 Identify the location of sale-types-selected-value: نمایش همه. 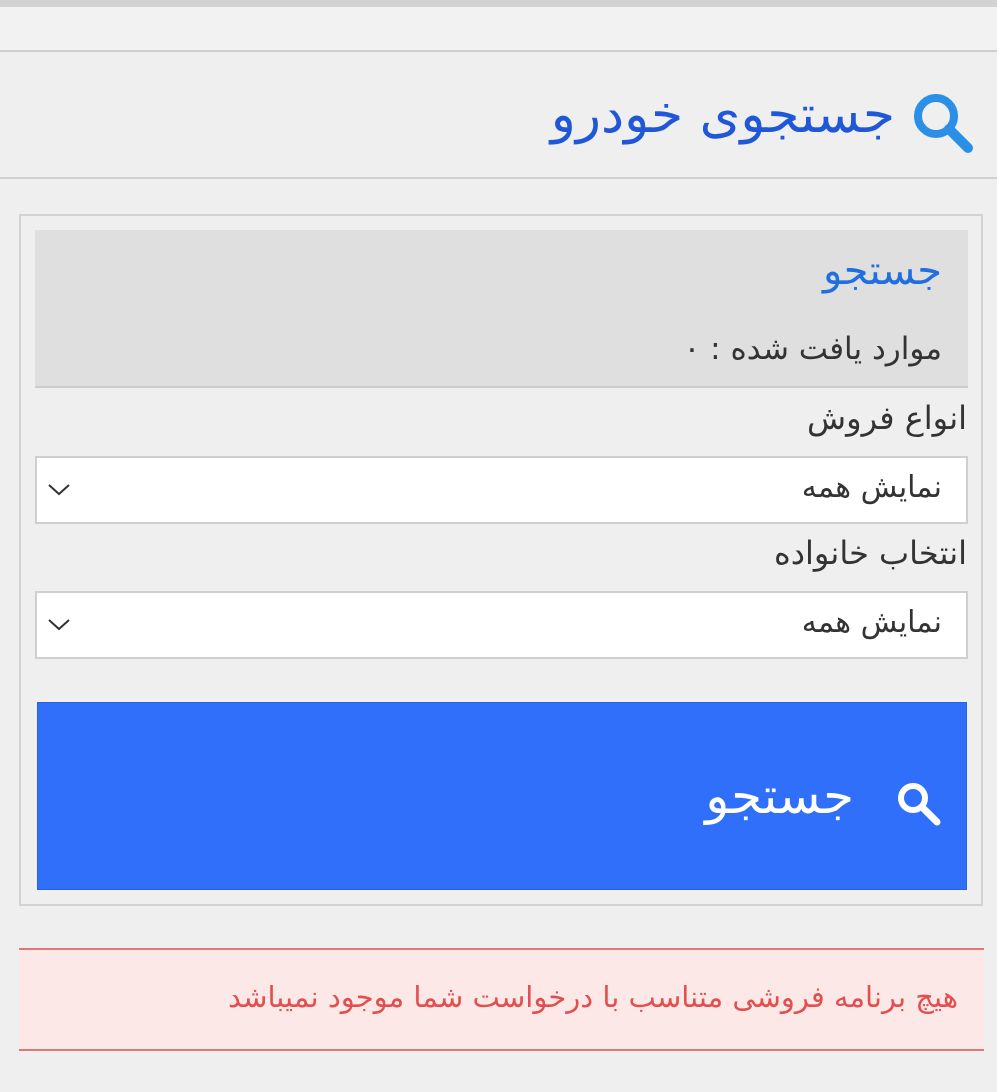
(871, 487).